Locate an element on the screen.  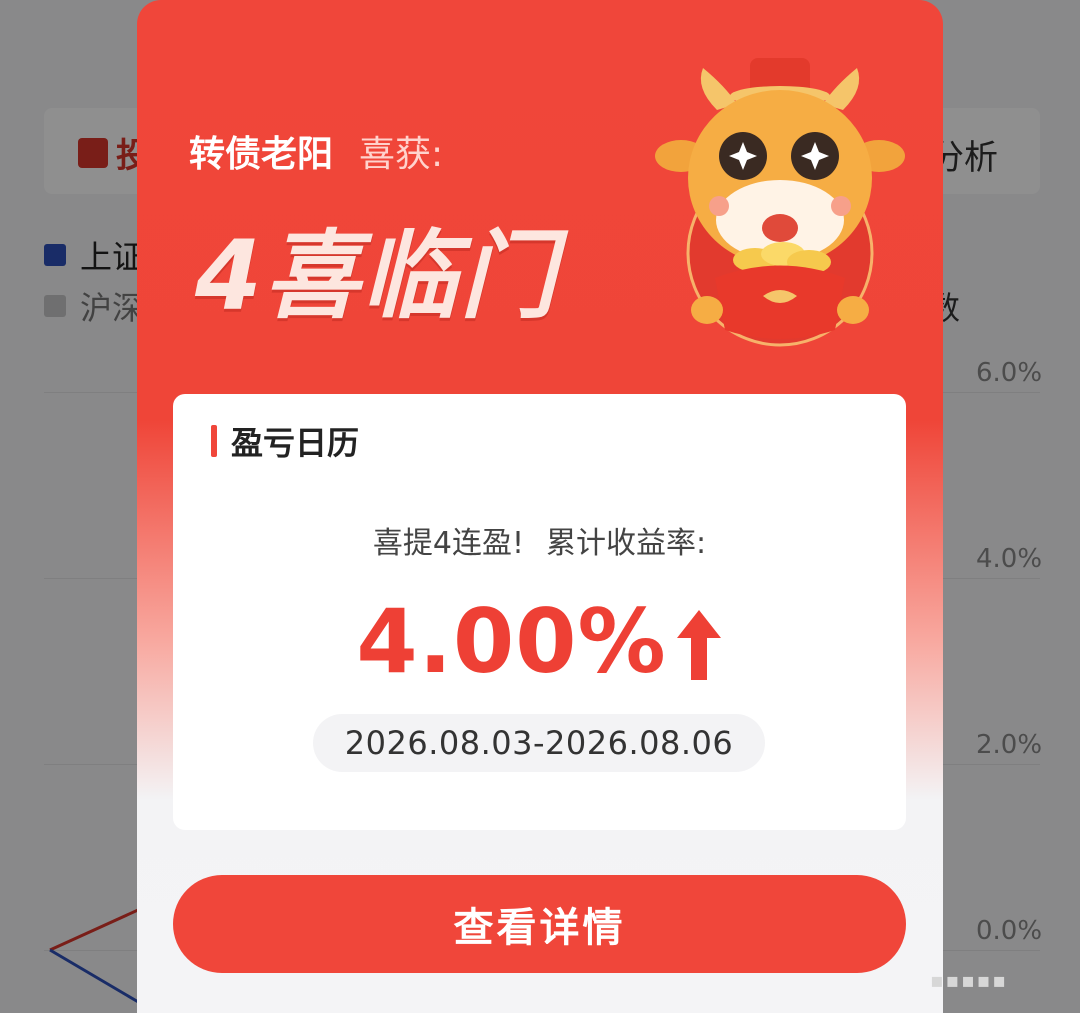
cumulative-return: 4.00% is located at coordinates (539, 641).